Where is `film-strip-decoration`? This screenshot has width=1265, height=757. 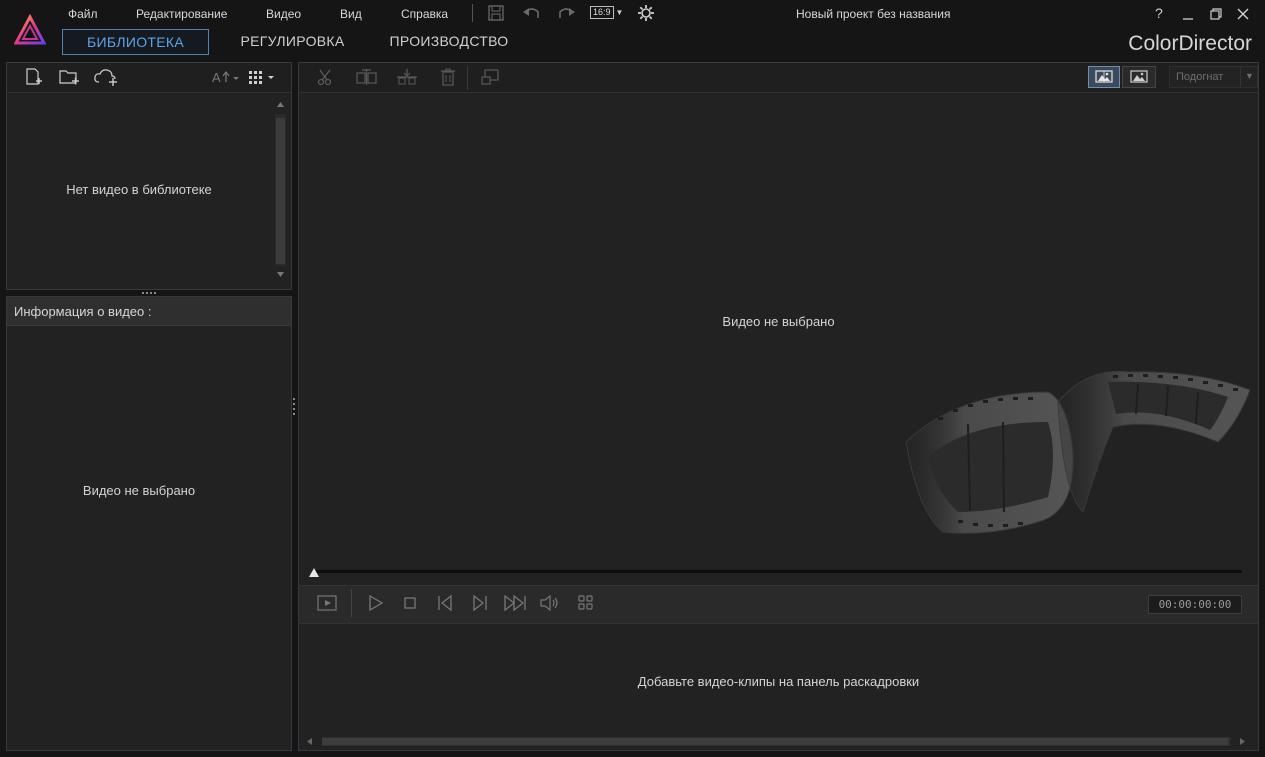 film-strip-decoration is located at coordinates (1076, 453).